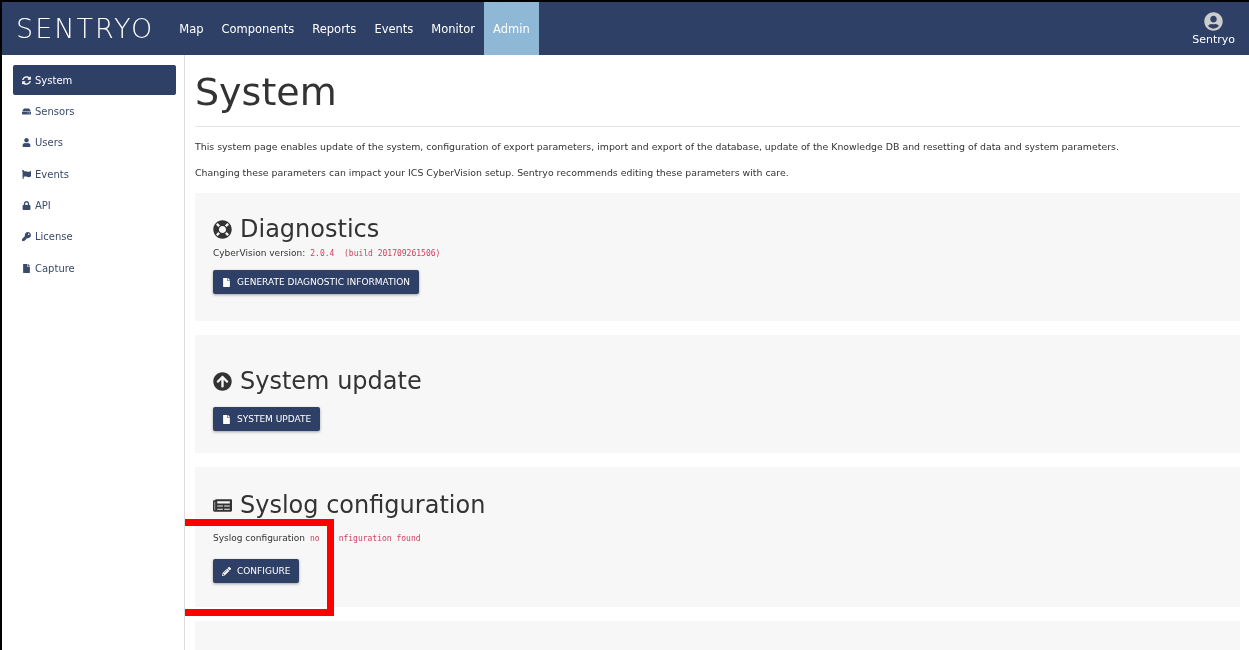 The width and height of the screenshot is (1249, 650). I want to click on nav-link: Monitor, so click(453, 28).